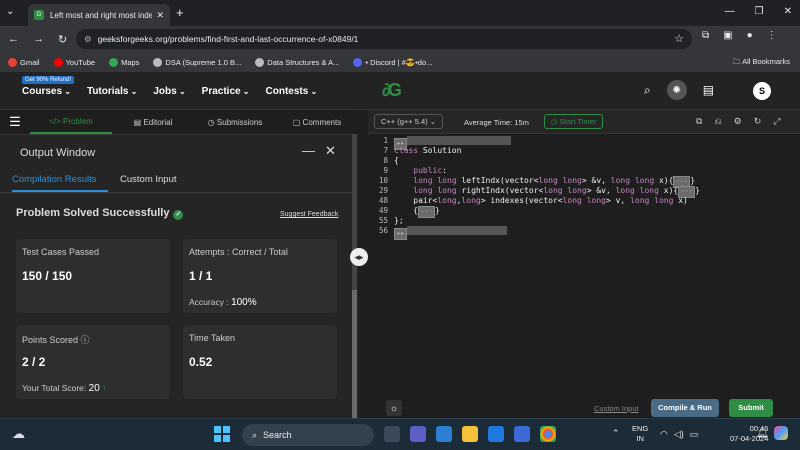 Image resolution: width=800 pixels, height=450 pixels. I want to click on settings-icon: ⚙, so click(738, 121).